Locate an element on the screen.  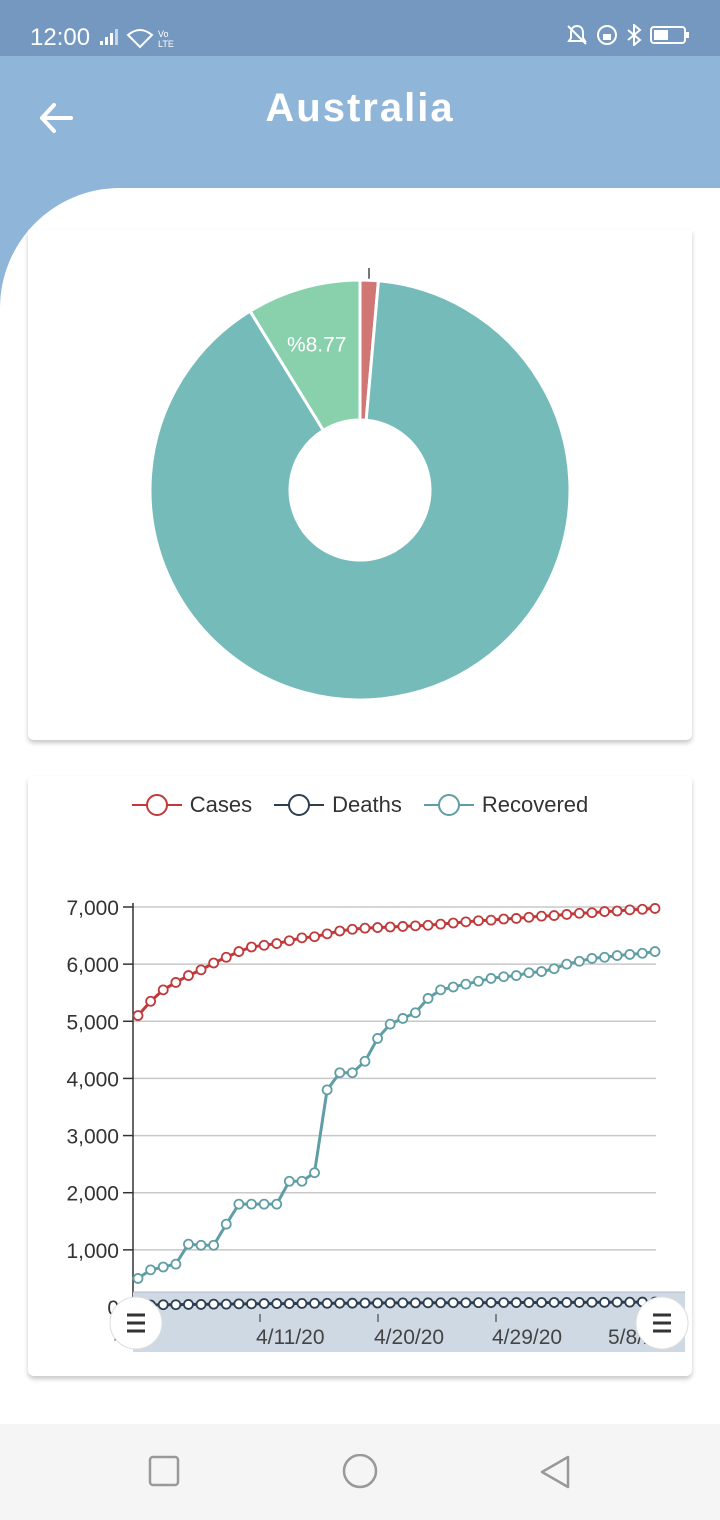
recent-apps-button is located at coordinates (164, 1471).